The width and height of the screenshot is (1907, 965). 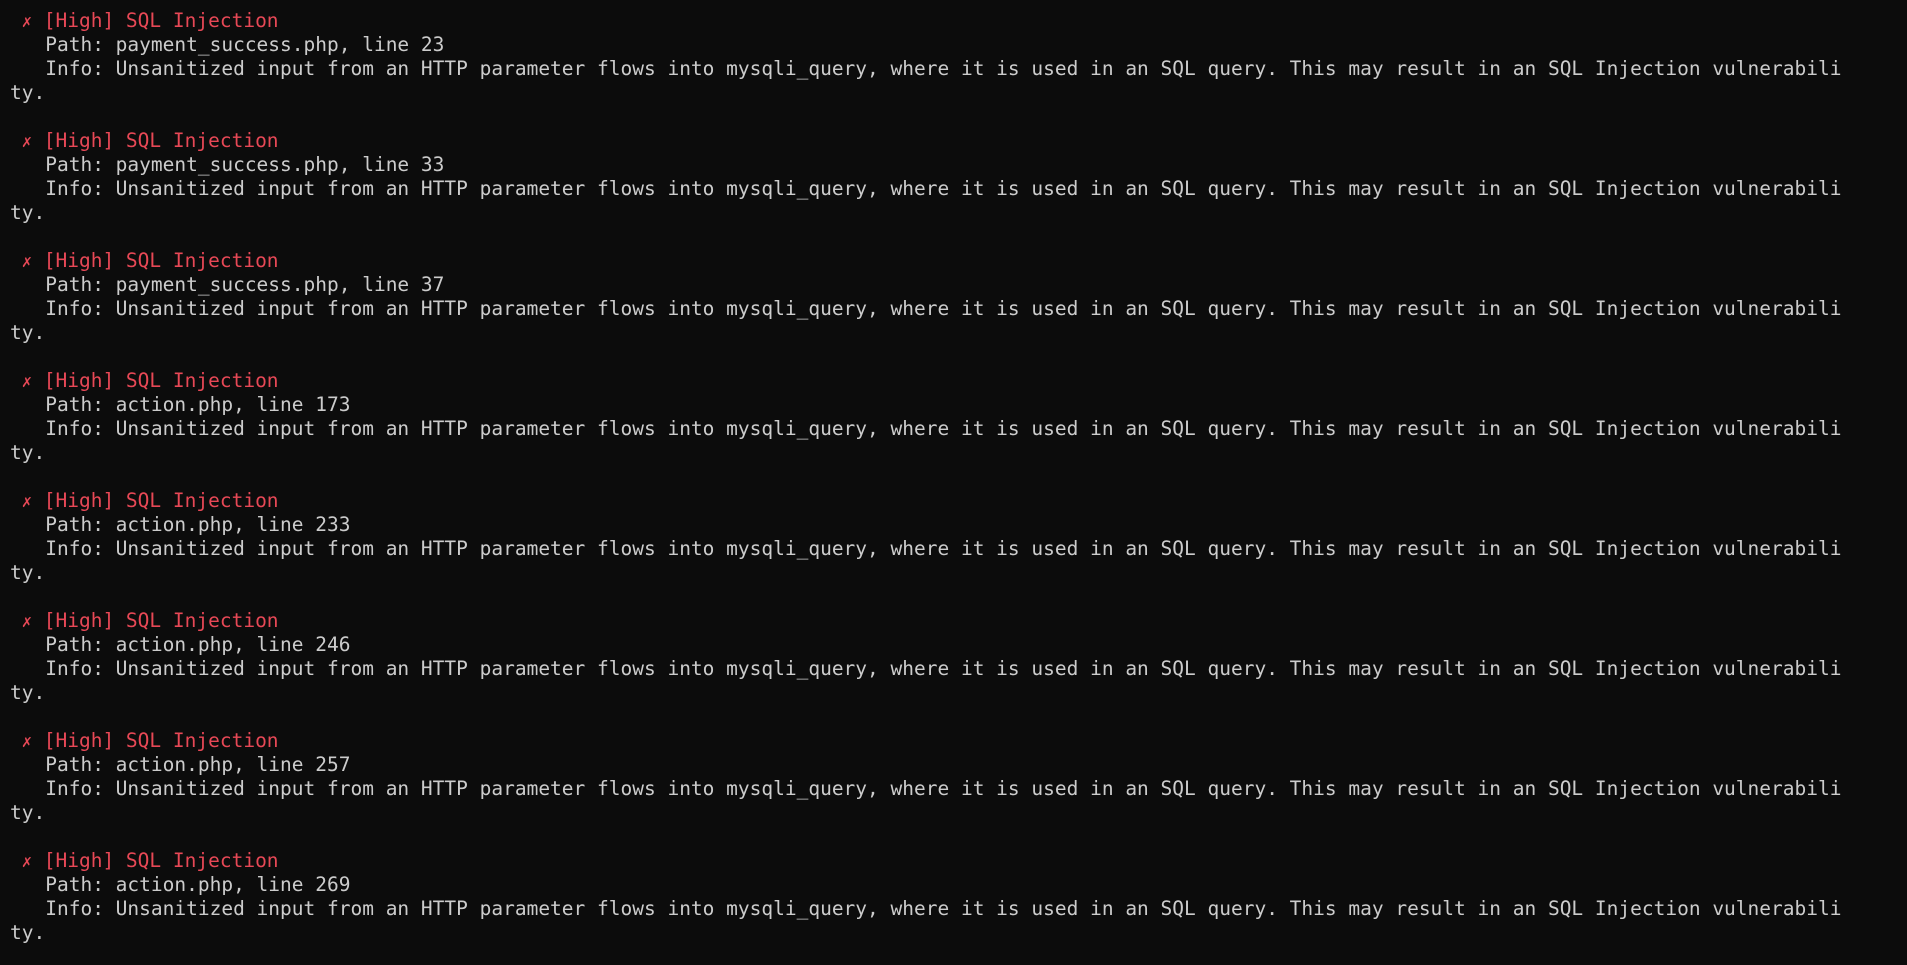 What do you see at coordinates (198, 764) in the screenshot?
I see `issue-path: Path: action.php, line 257` at bounding box center [198, 764].